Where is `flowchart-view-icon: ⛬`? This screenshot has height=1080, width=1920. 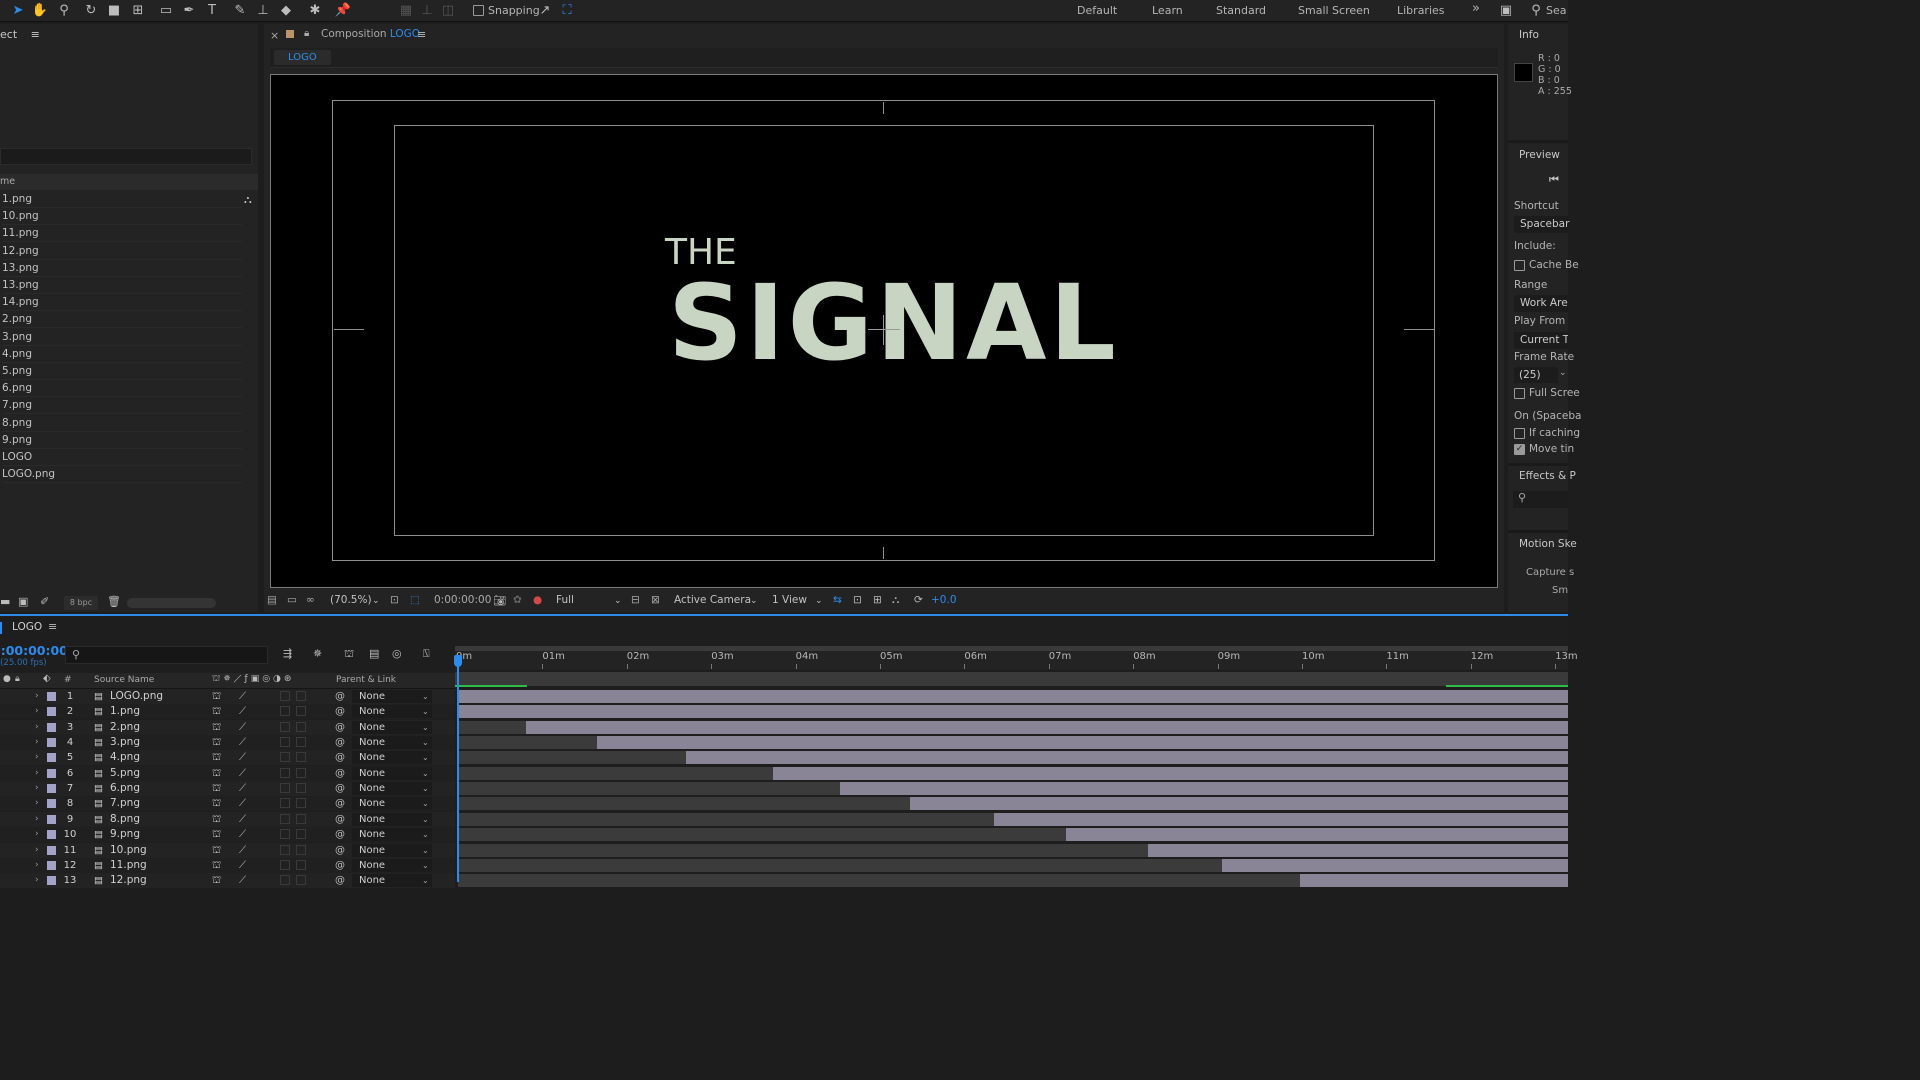 flowchart-view-icon: ⛬ is located at coordinates (895, 600).